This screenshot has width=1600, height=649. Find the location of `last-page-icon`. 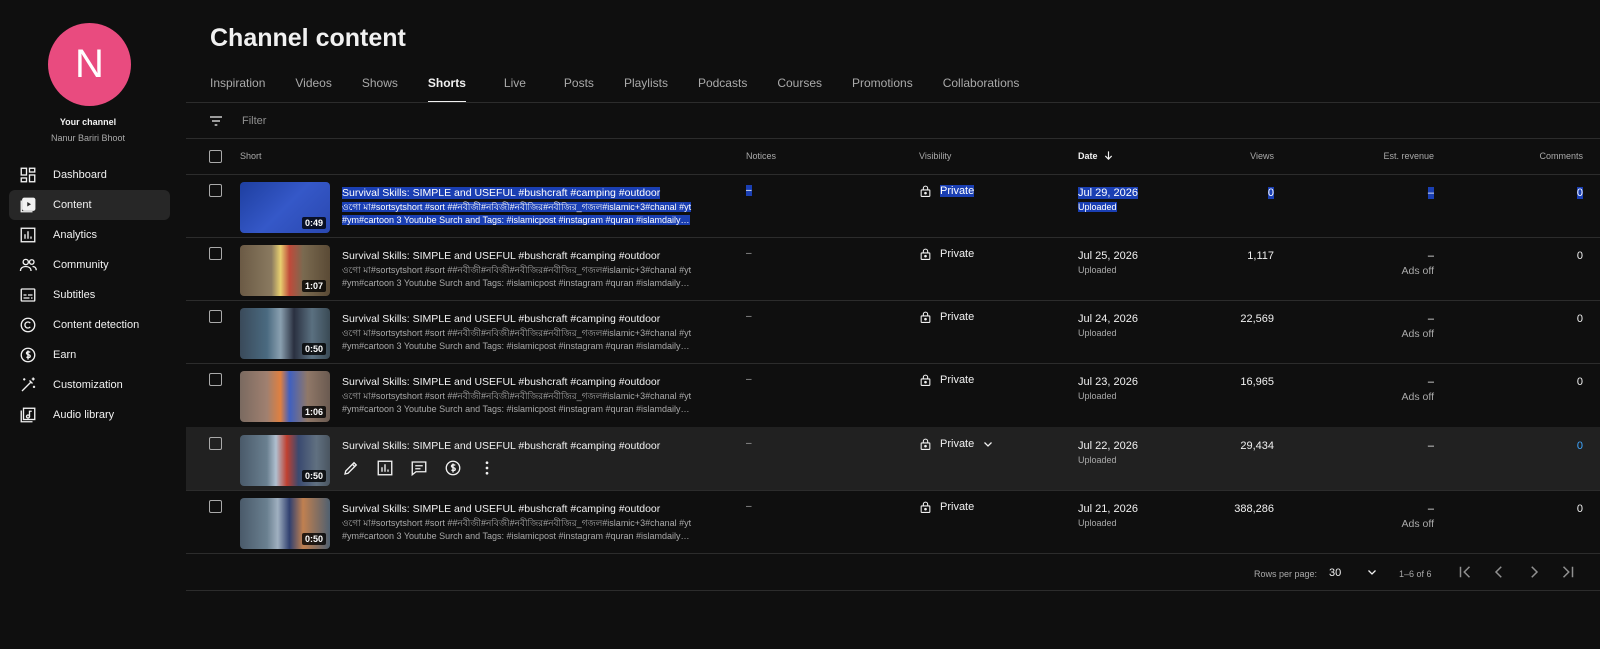

last-page-icon is located at coordinates (1568, 572).